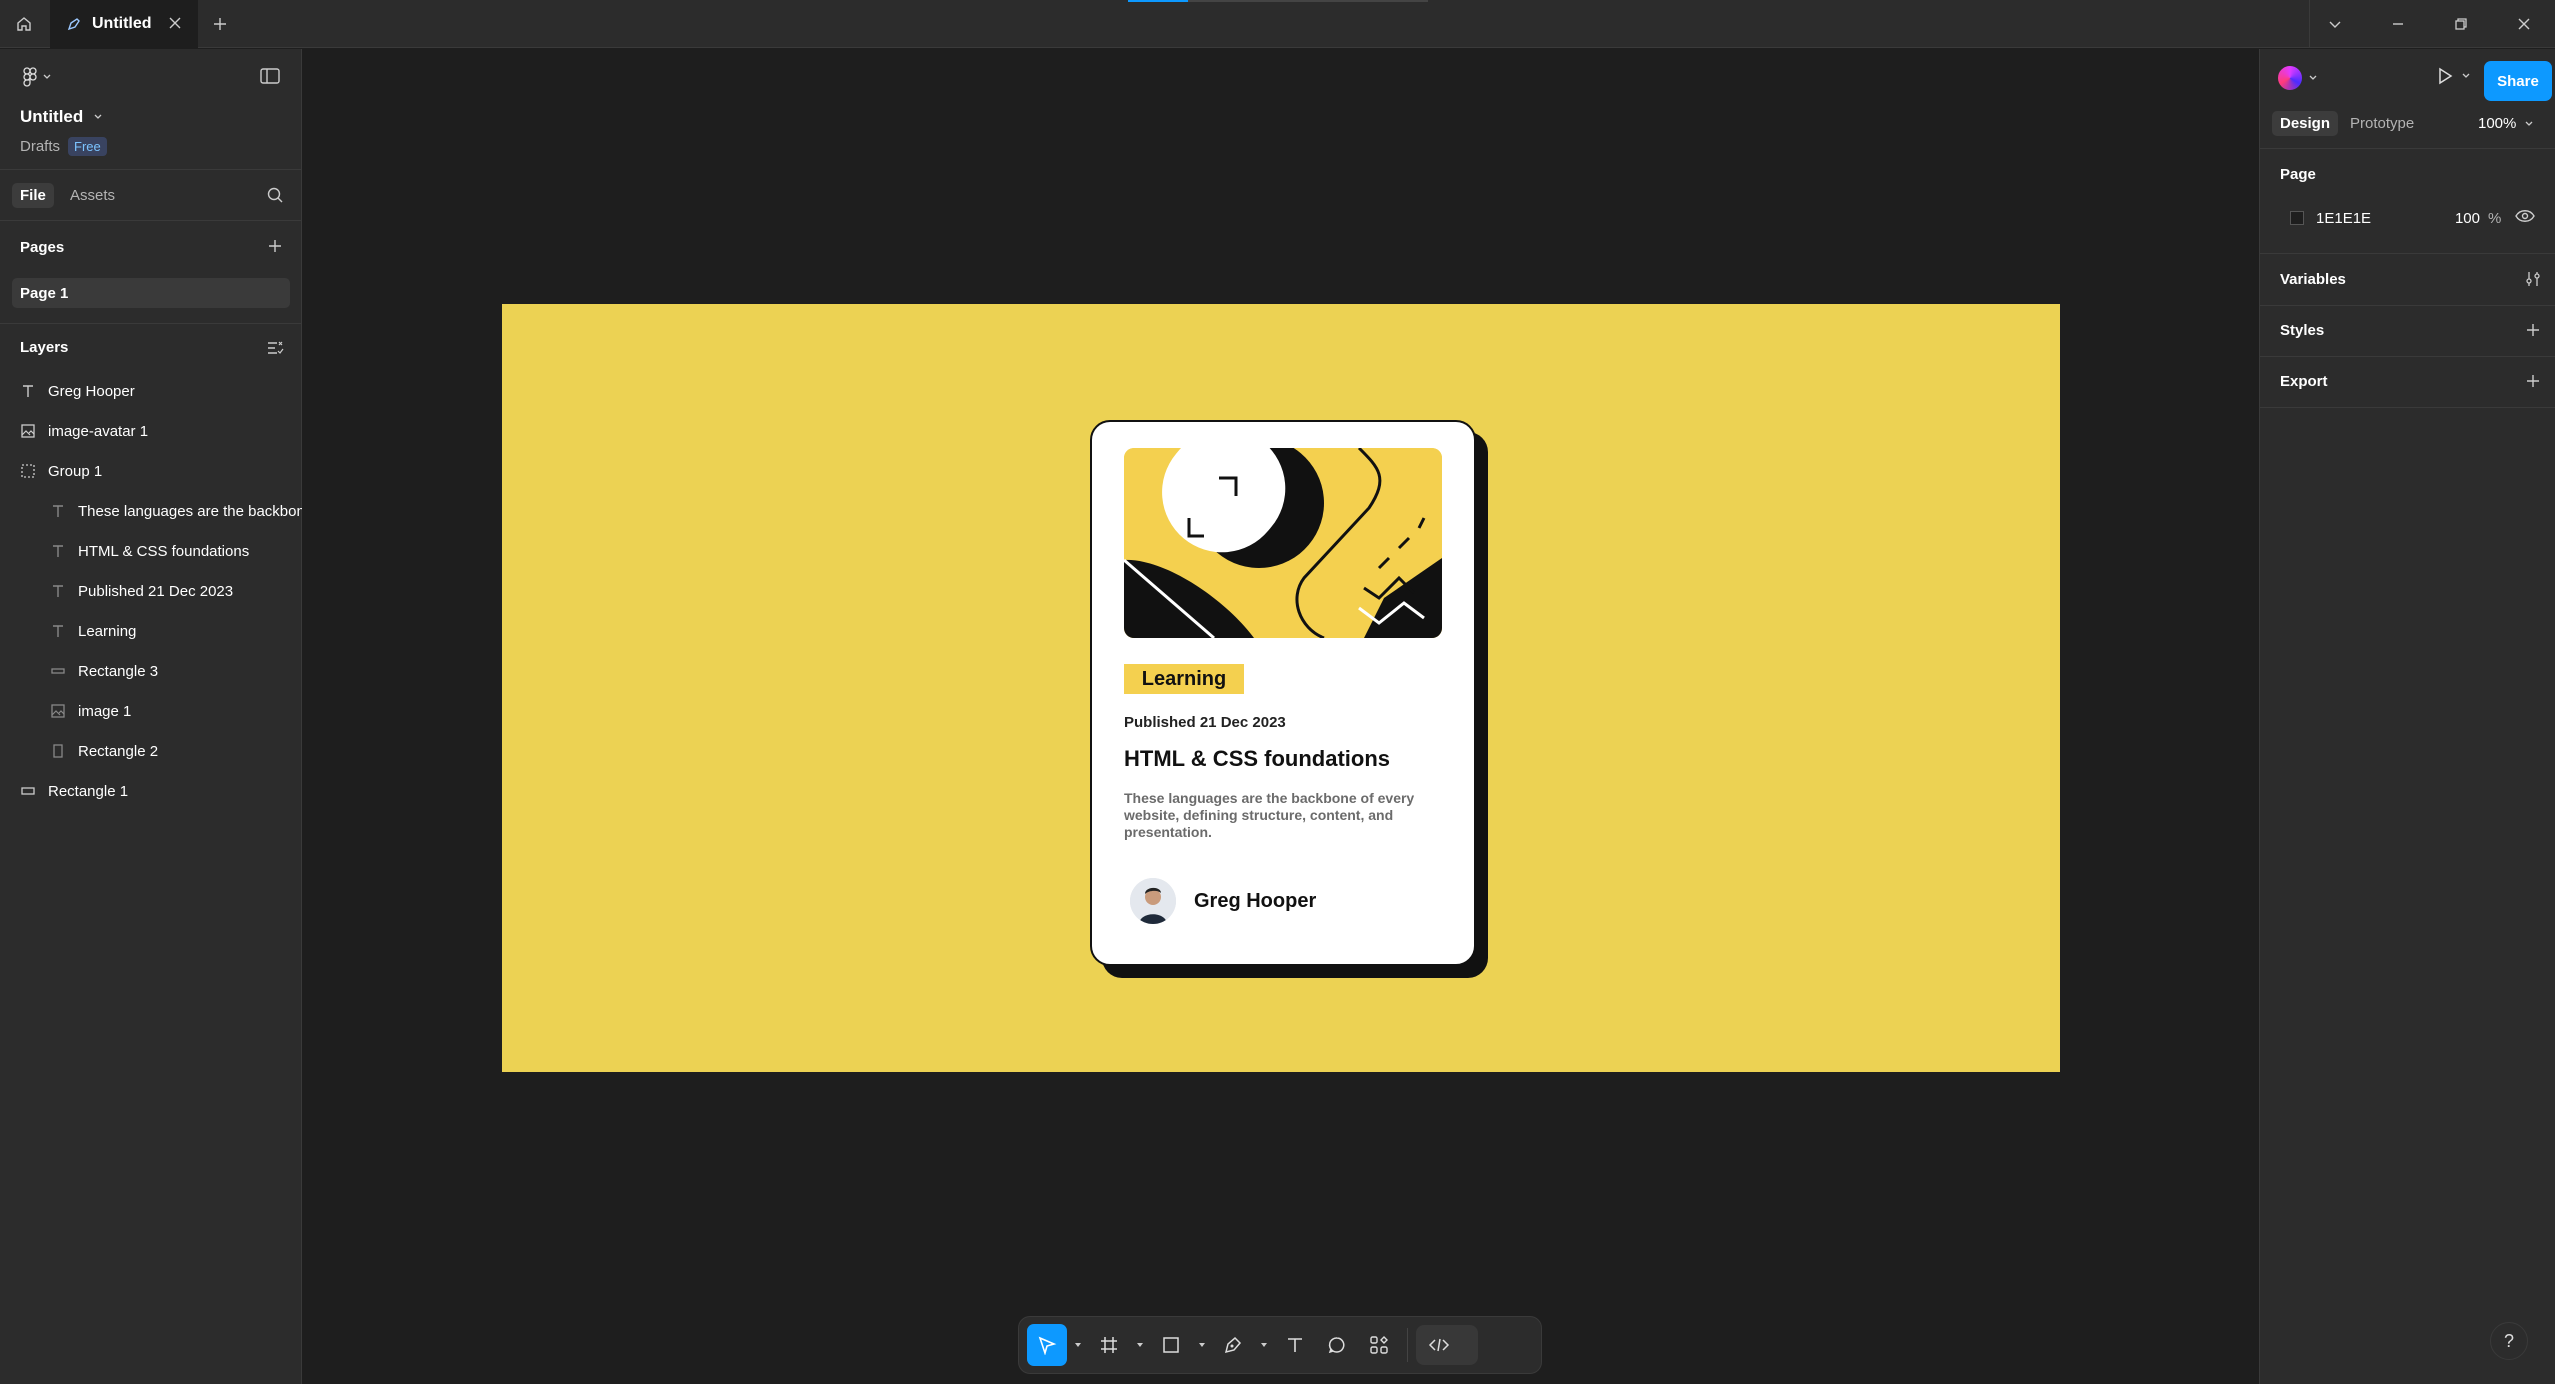  What do you see at coordinates (2407, 331) in the screenshot?
I see `styles-section: Styles` at bounding box center [2407, 331].